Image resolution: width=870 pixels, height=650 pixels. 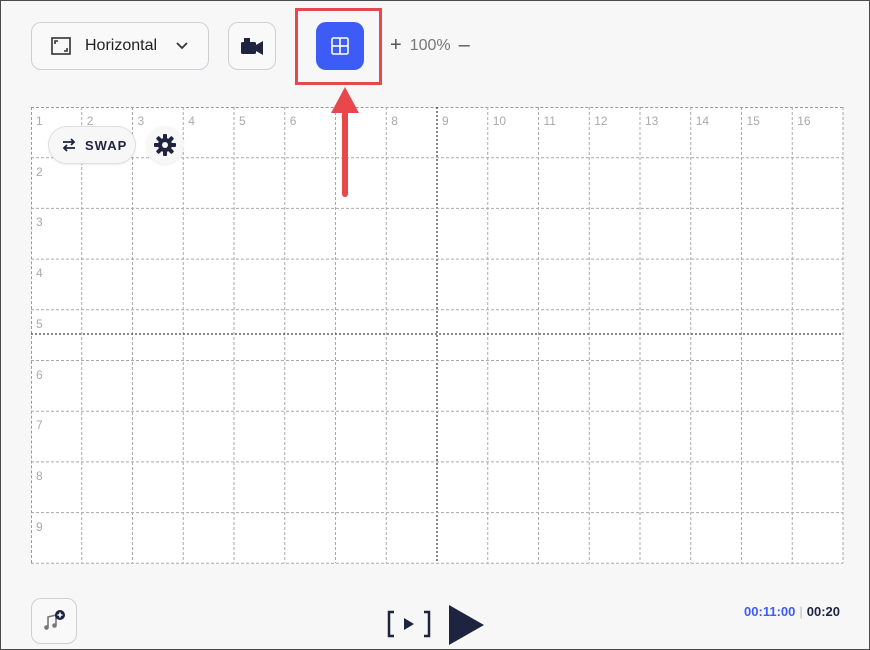 What do you see at coordinates (39, 323) in the screenshot?
I see `row-label: 5` at bounding box center [39, 323].